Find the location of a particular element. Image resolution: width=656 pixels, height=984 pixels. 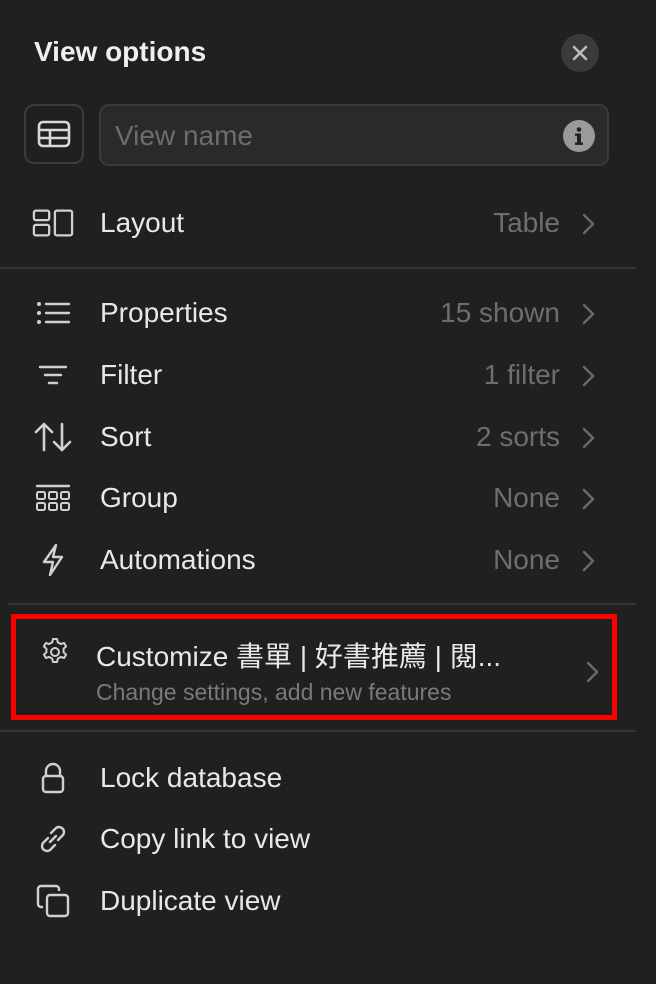

filter-label: Filter is located at coordinates (131, 374).